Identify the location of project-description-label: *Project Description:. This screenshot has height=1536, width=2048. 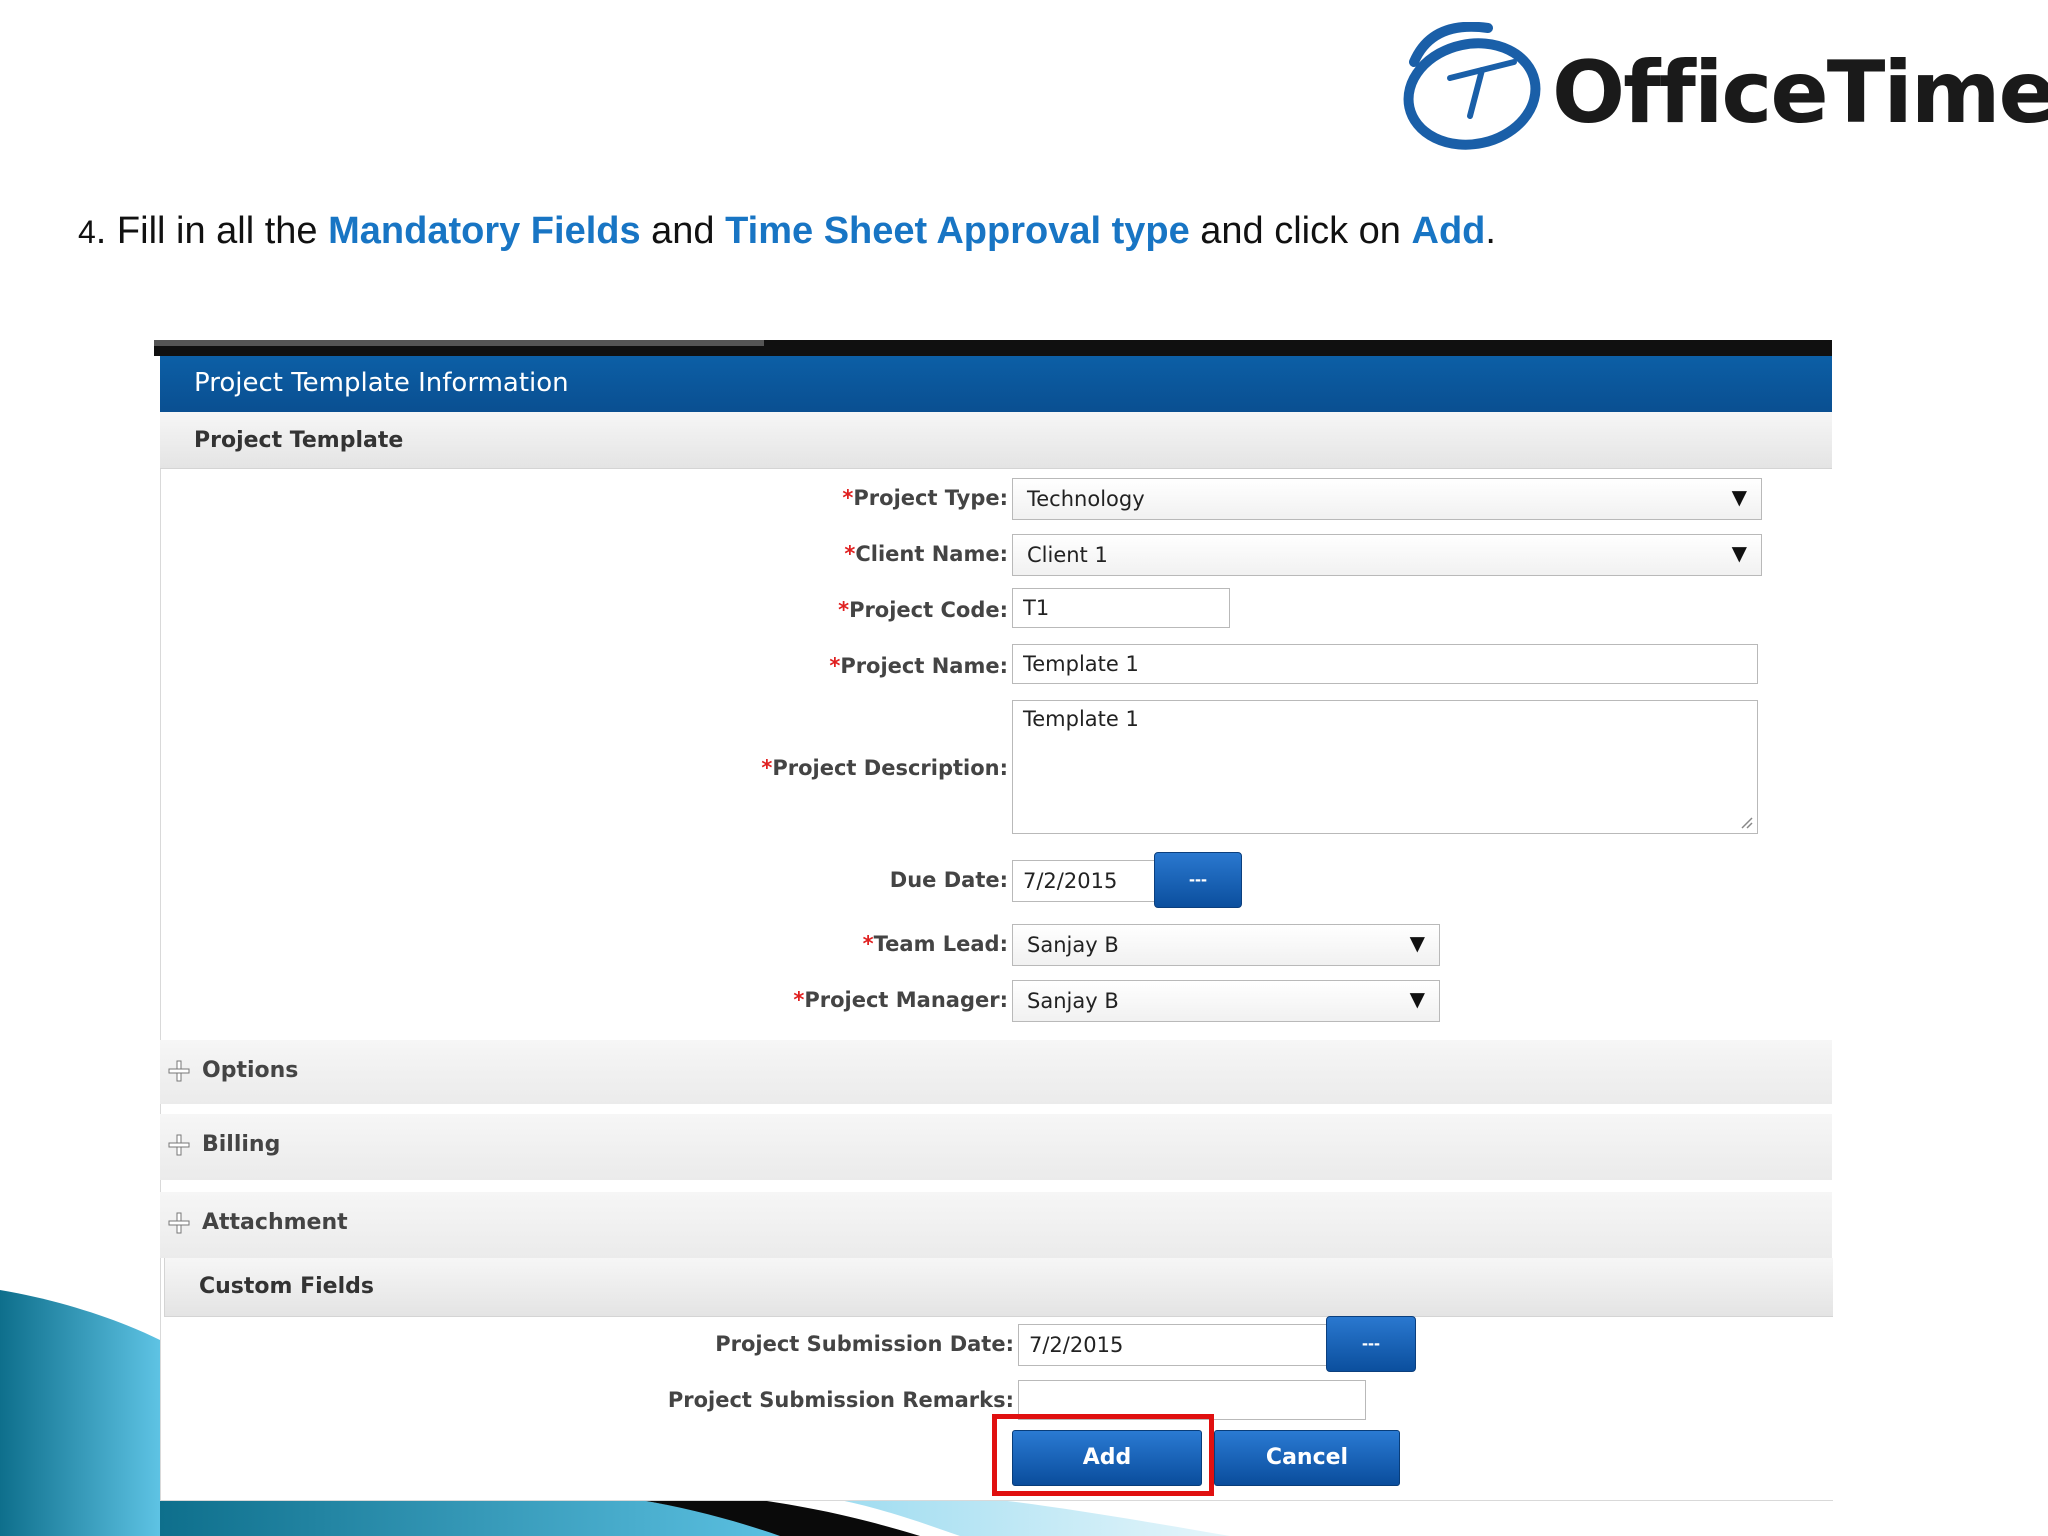
(884, 768).